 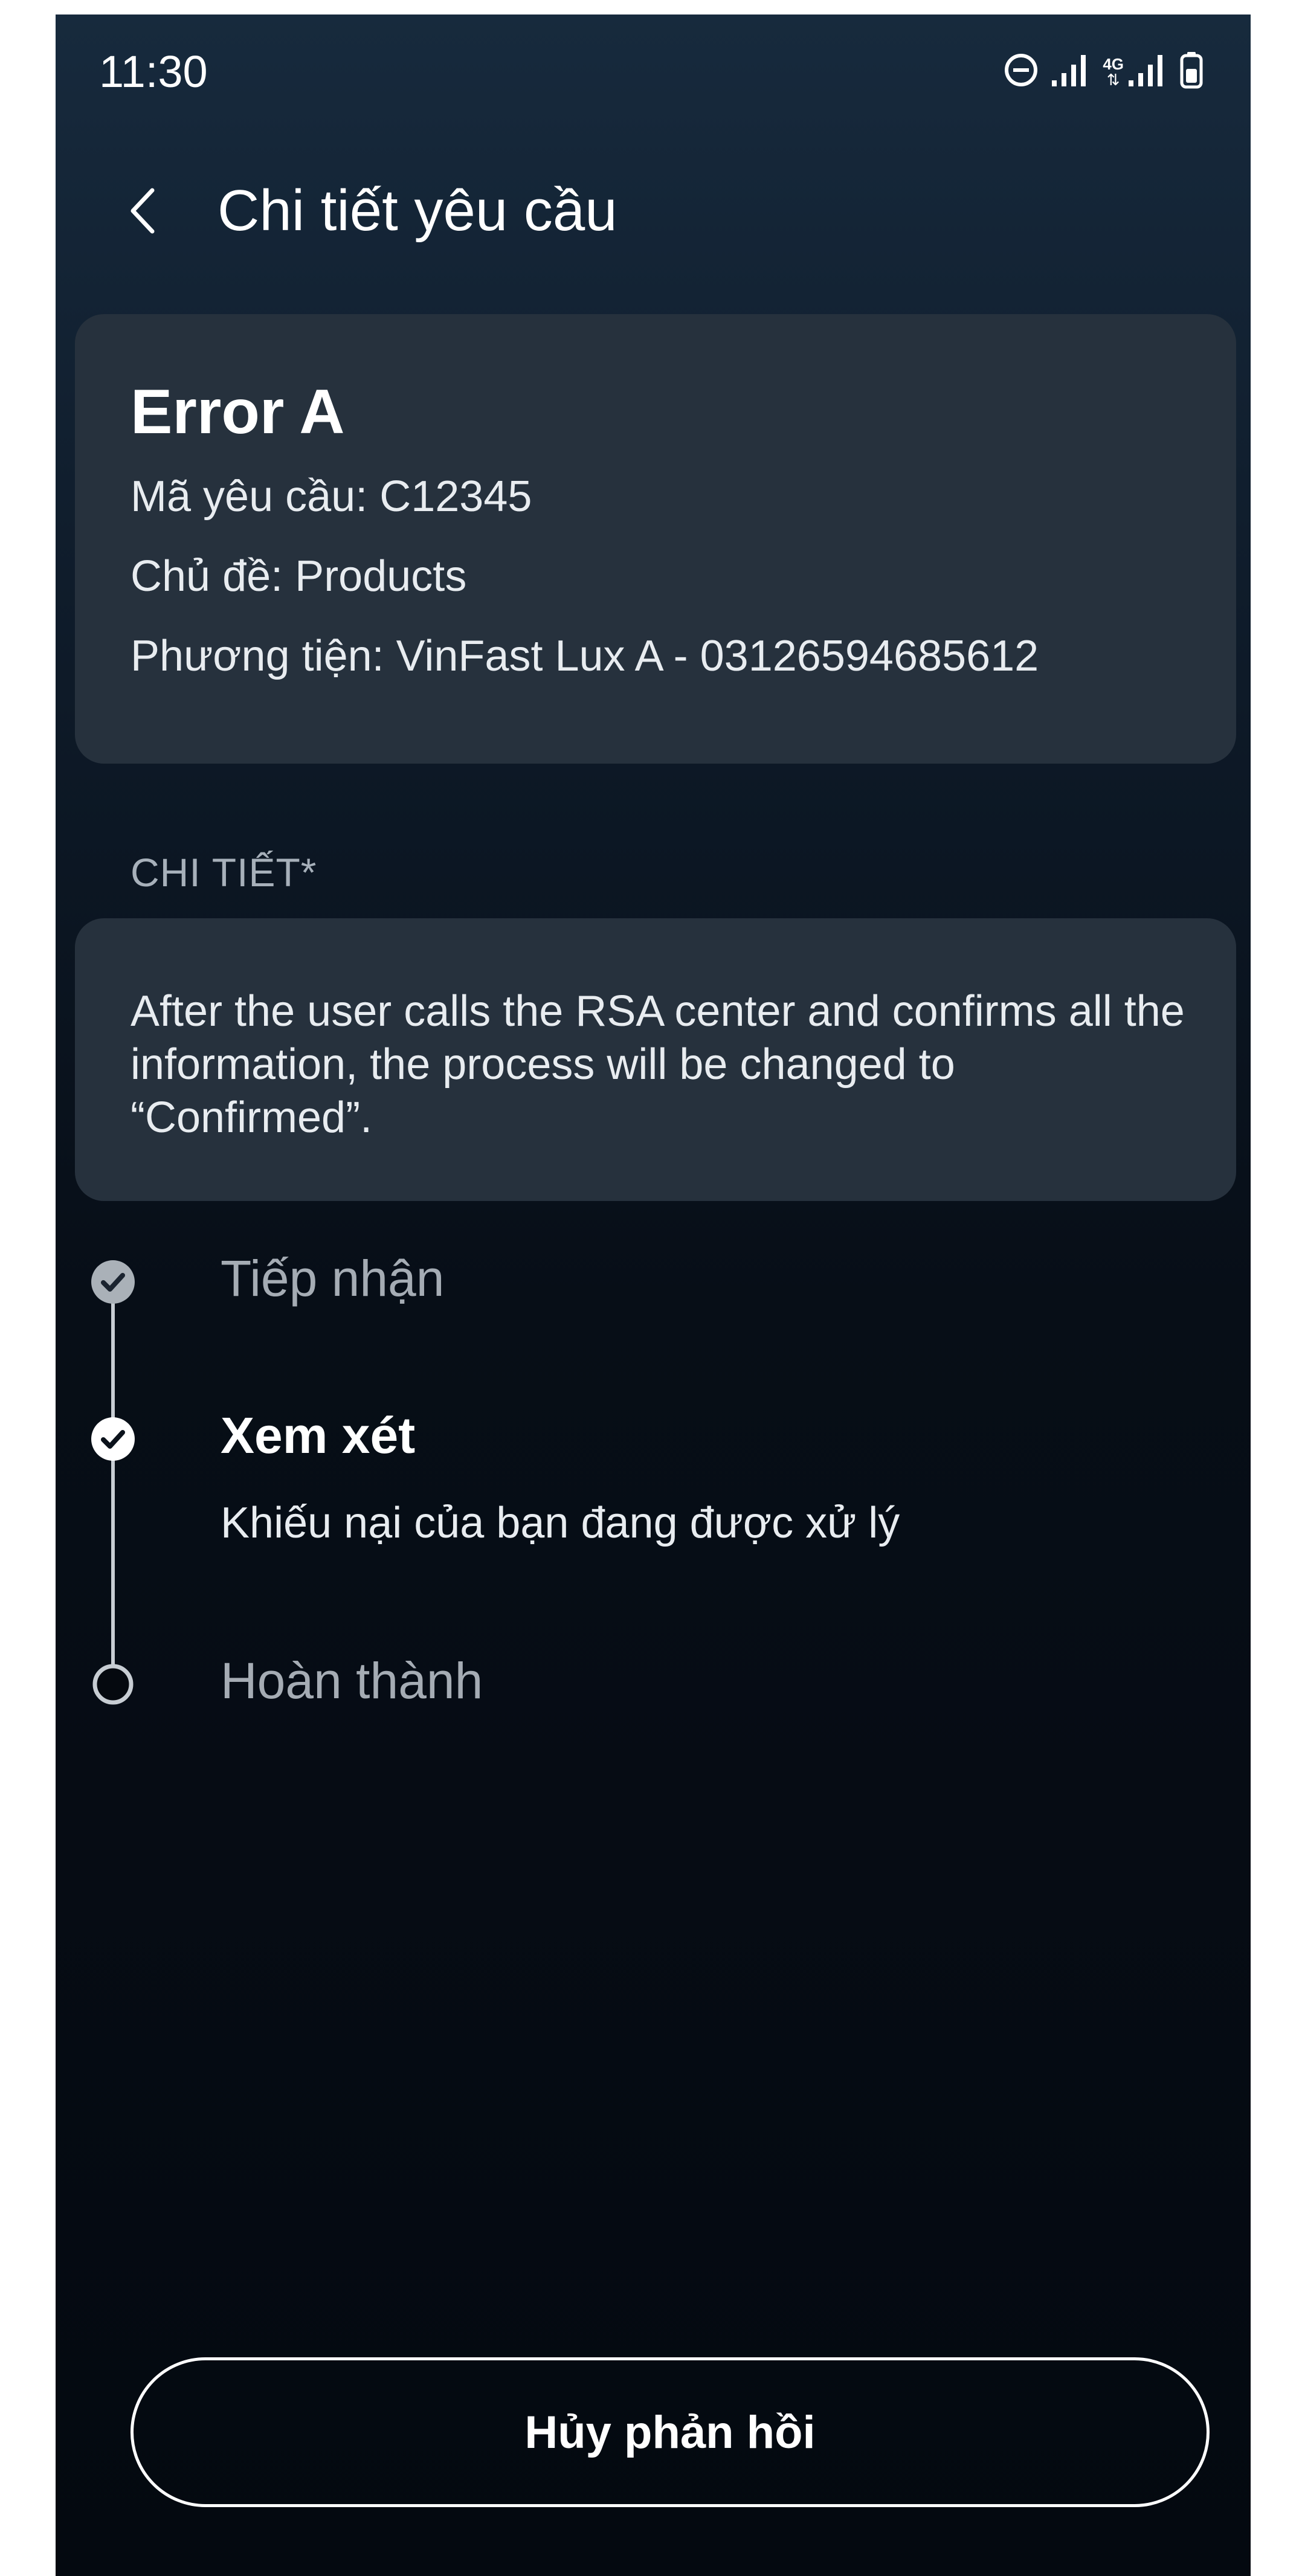 I want to click on request-topic: Chủ đề: Products, so click(x=299, y=576).